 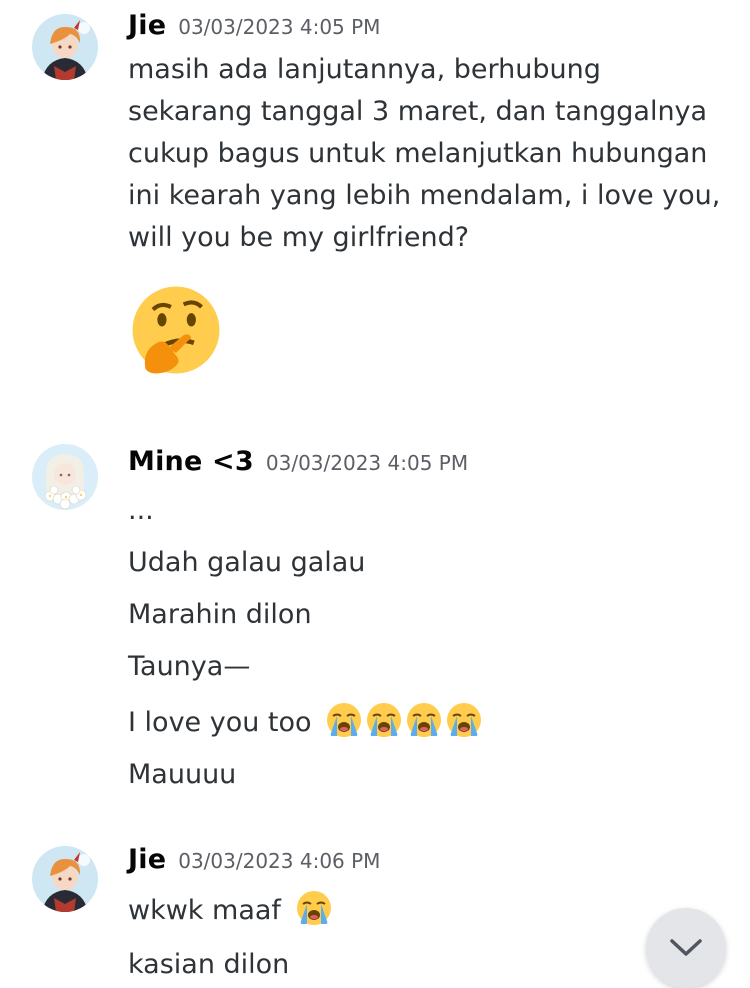 What do you see at coordinates (220, 722) in the screenshot?
I see `message-line-text: I love you too` at bounding box center [220, 722].